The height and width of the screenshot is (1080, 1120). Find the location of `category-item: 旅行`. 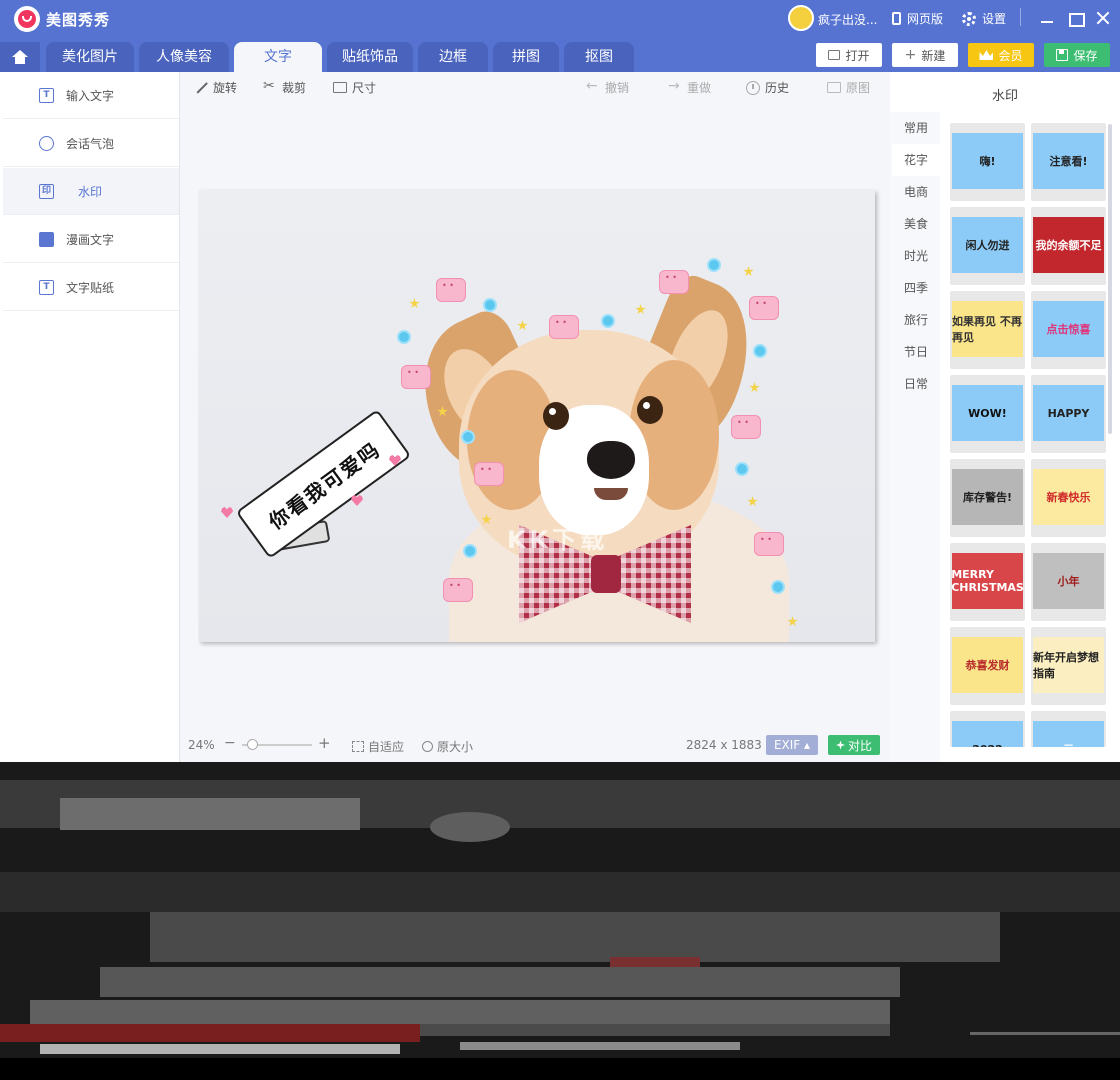

category-item: 旅行 is located at coordinates (916, 320).